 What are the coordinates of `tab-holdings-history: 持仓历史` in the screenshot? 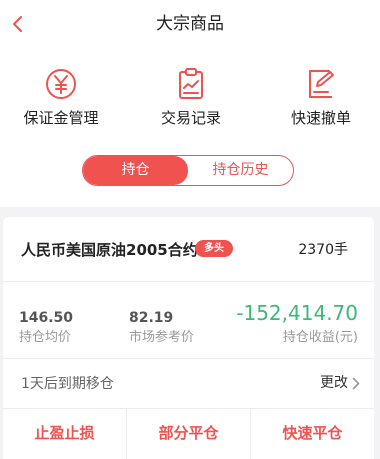 It's located at (240, 170).